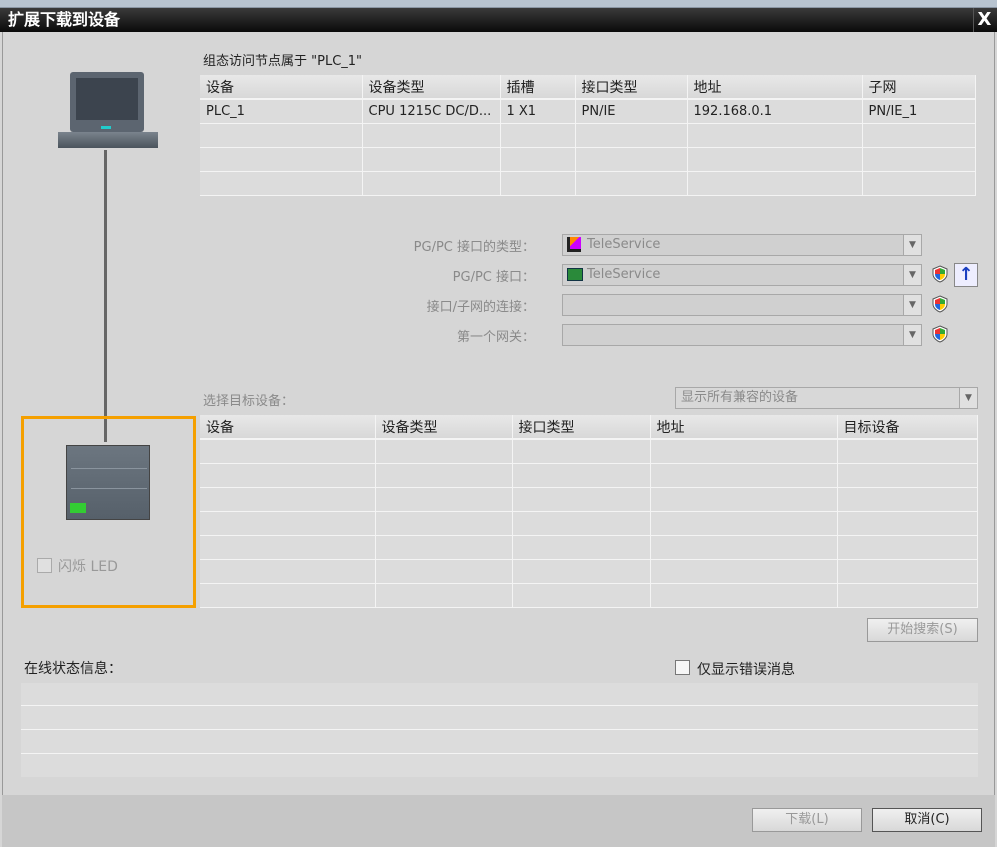  Describe the element at coordinates (538, 87) in the screenshot. I see `col-slot: 插槽` at that location.